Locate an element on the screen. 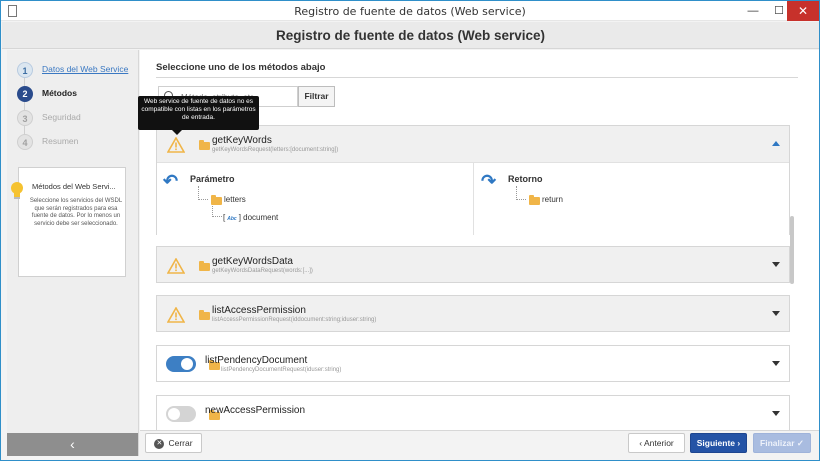 The height and width of the screenshot is (461, 820). step-metodos: 2 Métodos is located at coordinates (77, 94).